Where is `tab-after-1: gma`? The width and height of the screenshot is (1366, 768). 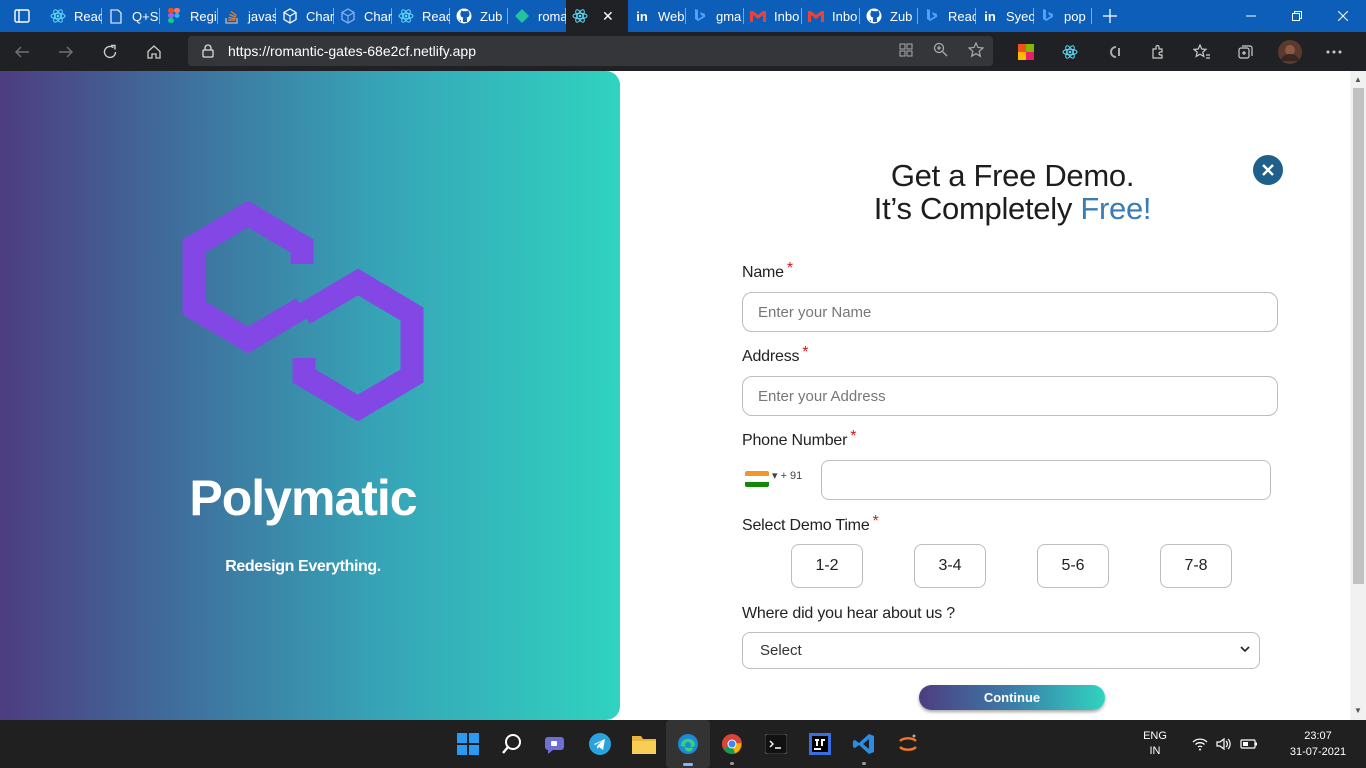
tab-after-1: gma is located at coordinates (715, 16).